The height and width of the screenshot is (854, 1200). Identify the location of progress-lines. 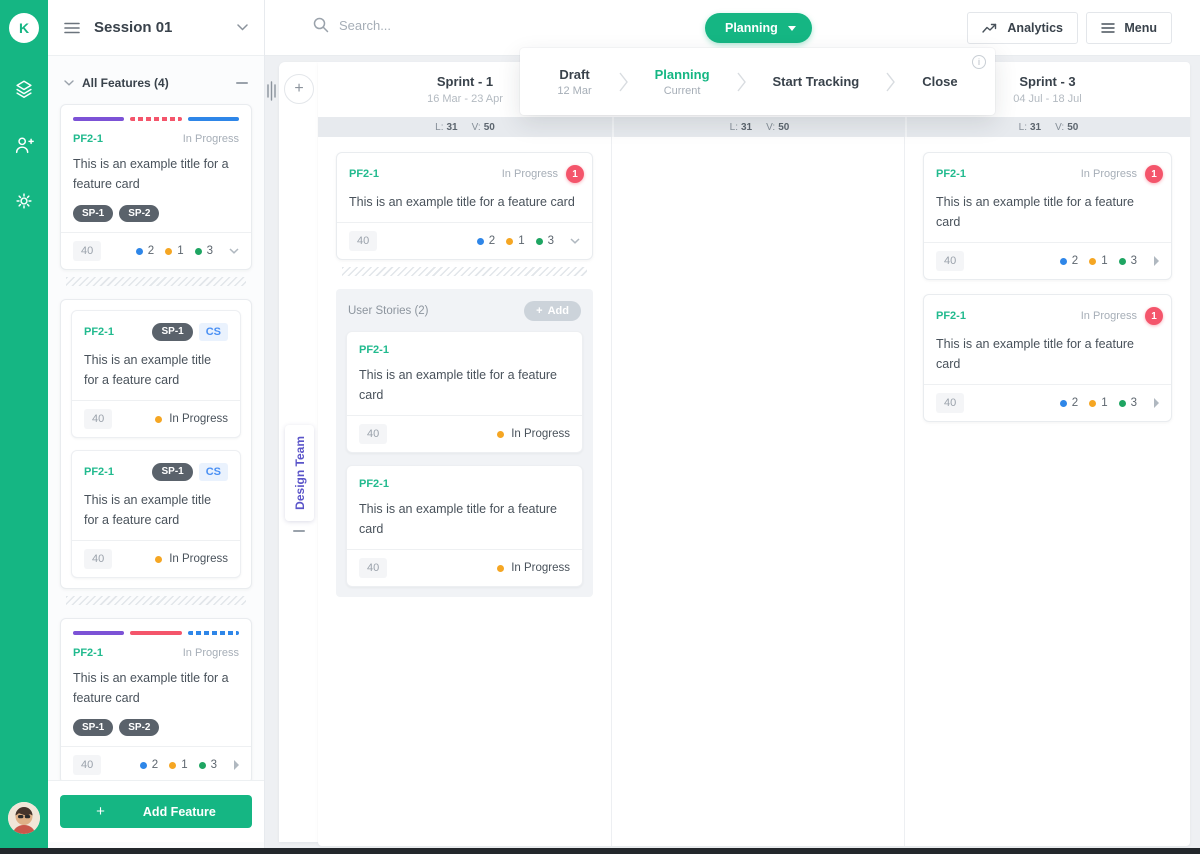
(156, 633).